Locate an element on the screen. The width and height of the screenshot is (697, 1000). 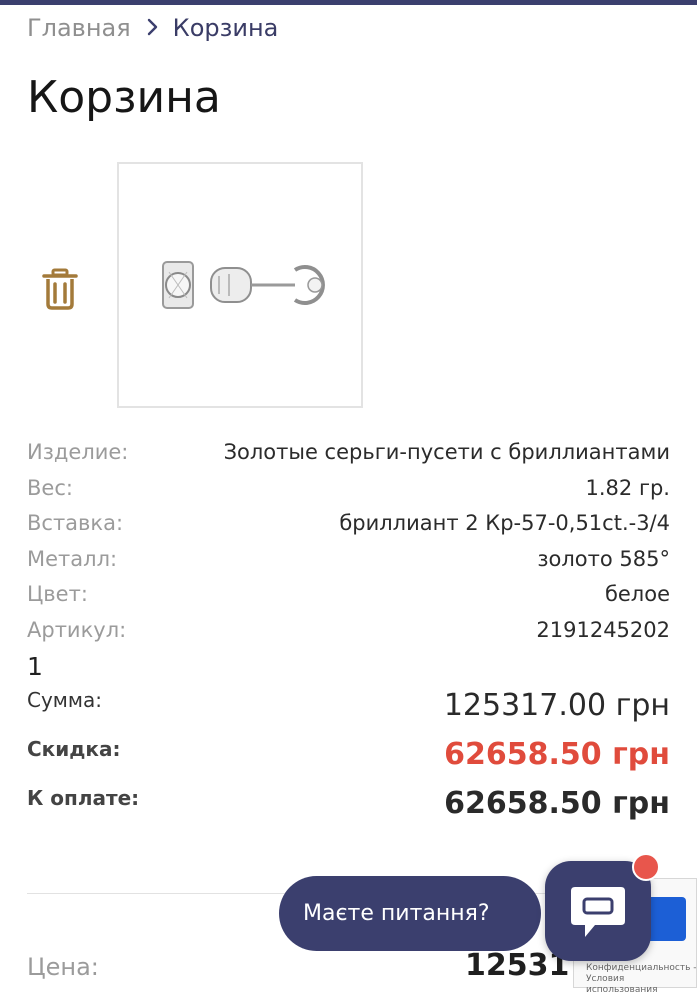
page-title: Корзина is located at coordinates (124, 97).